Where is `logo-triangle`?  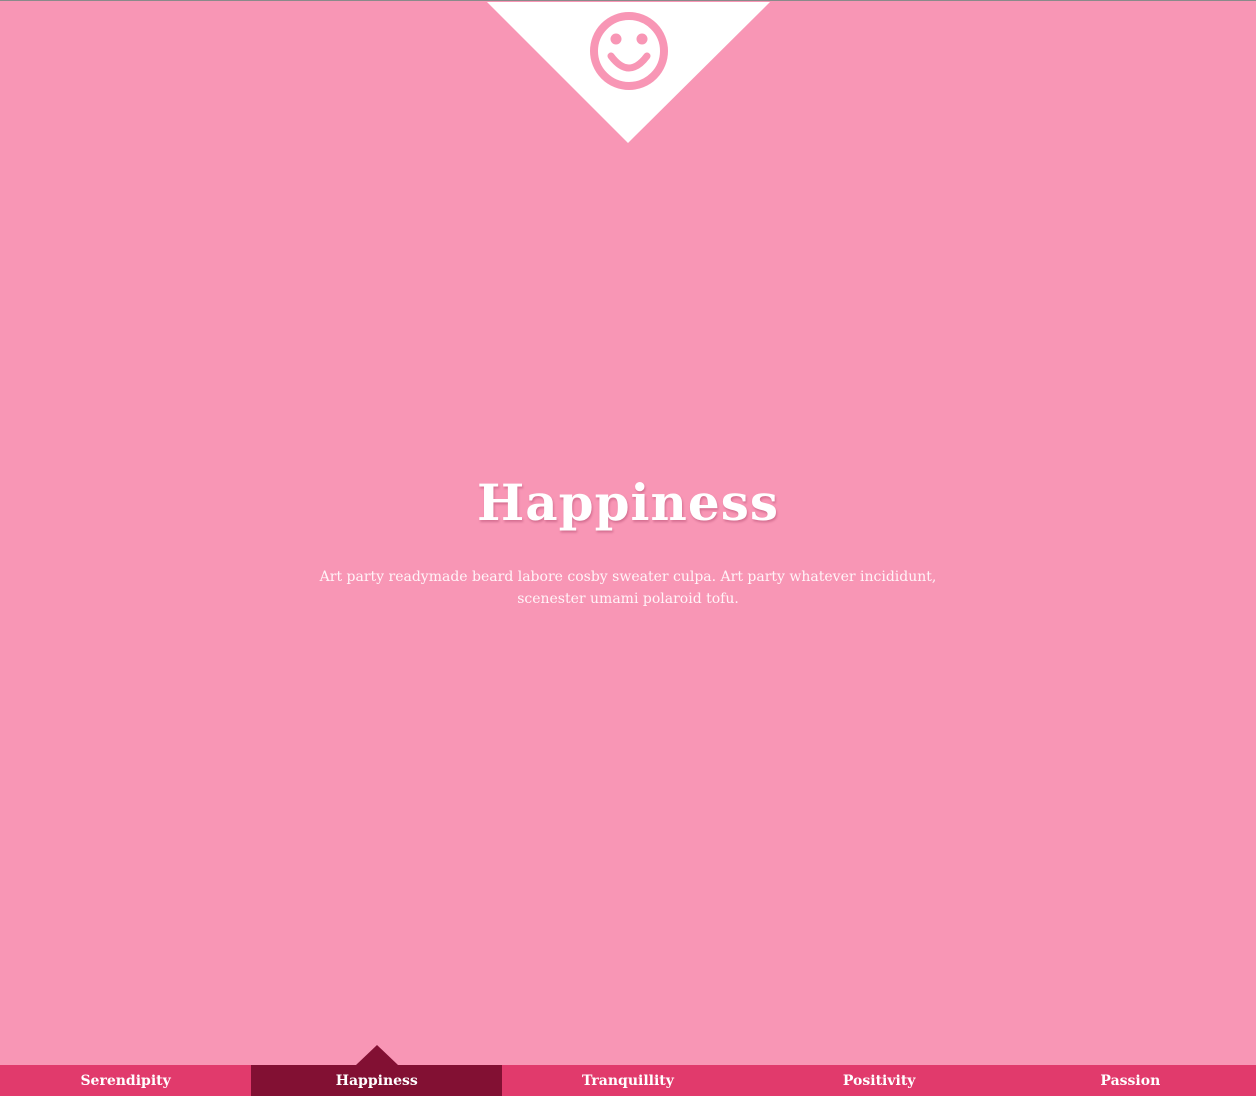 logo-triangle is located at coordinates (628, 72).